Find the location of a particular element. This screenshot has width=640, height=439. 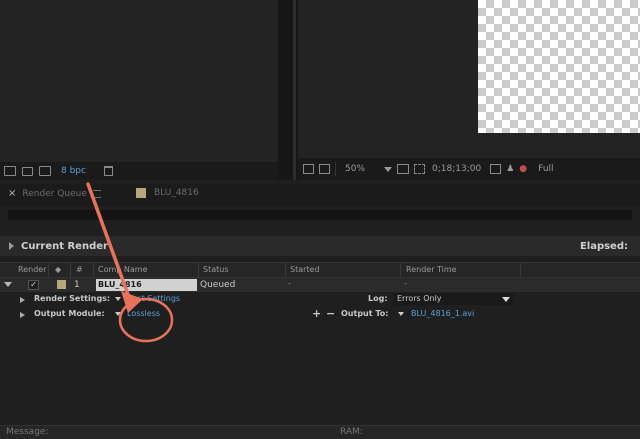

render-settings-dropdown-icon is located at coordinates (118, 299).